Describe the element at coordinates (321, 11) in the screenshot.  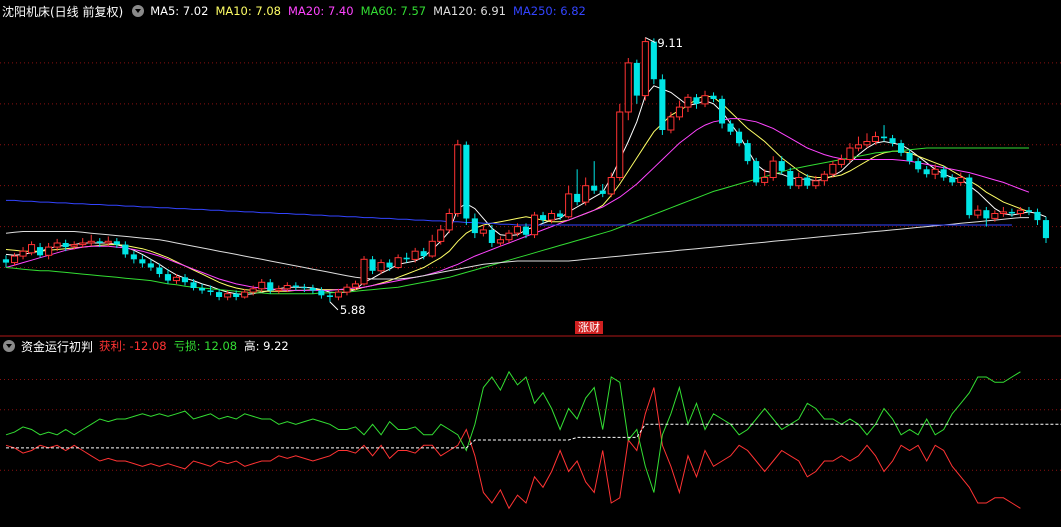
I see `ma-value-2: MA20: 7.40` at that location.